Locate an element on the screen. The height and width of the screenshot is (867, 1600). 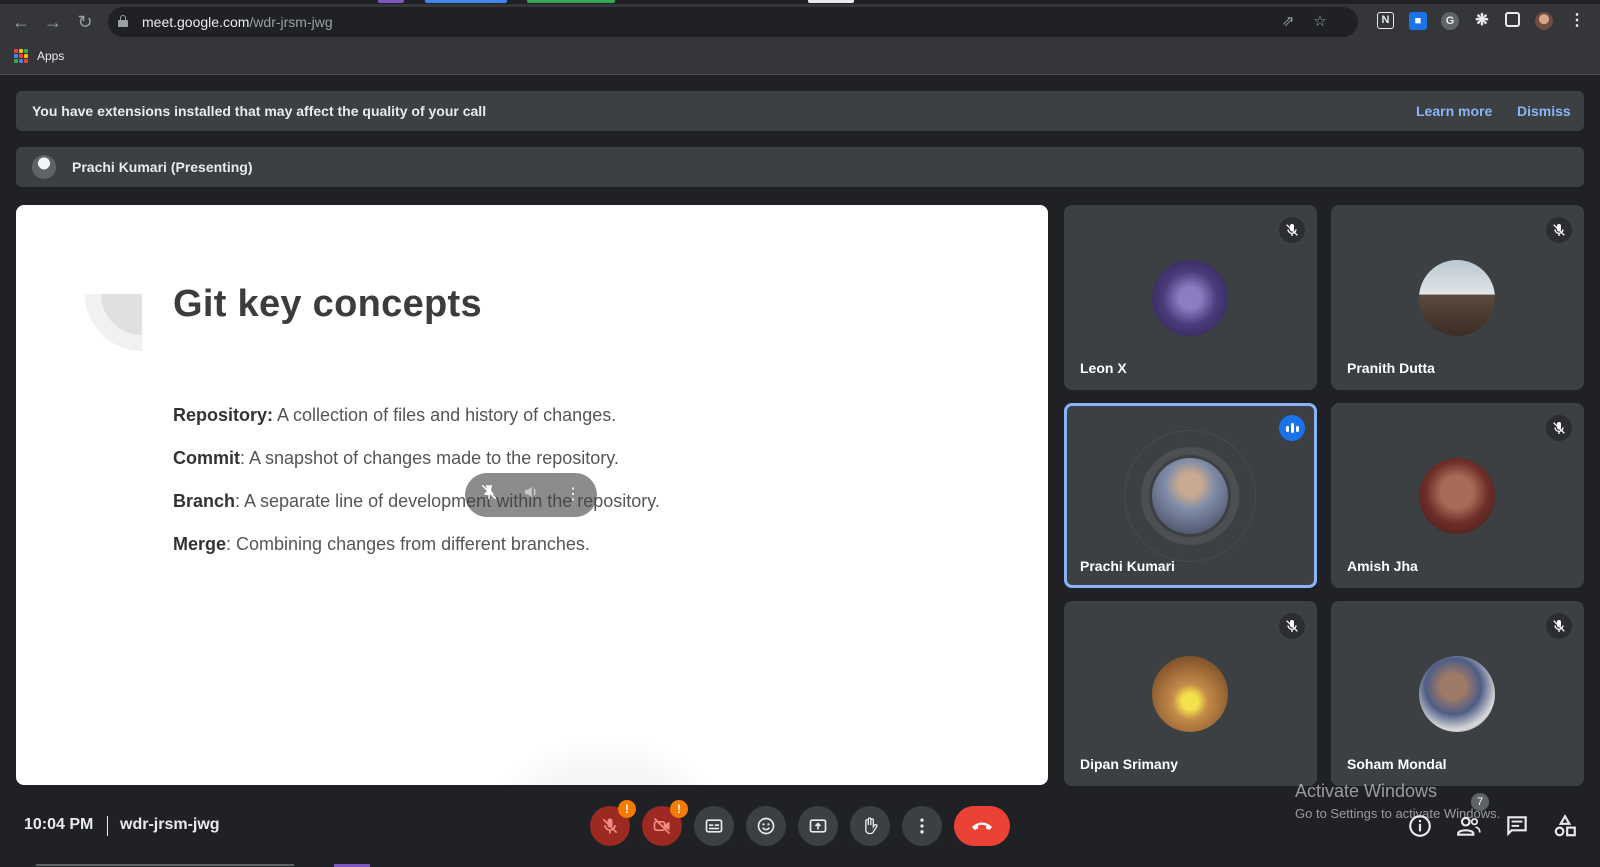
presentation-overlay-controls: ⋮ is located at coordinates (531, 495).